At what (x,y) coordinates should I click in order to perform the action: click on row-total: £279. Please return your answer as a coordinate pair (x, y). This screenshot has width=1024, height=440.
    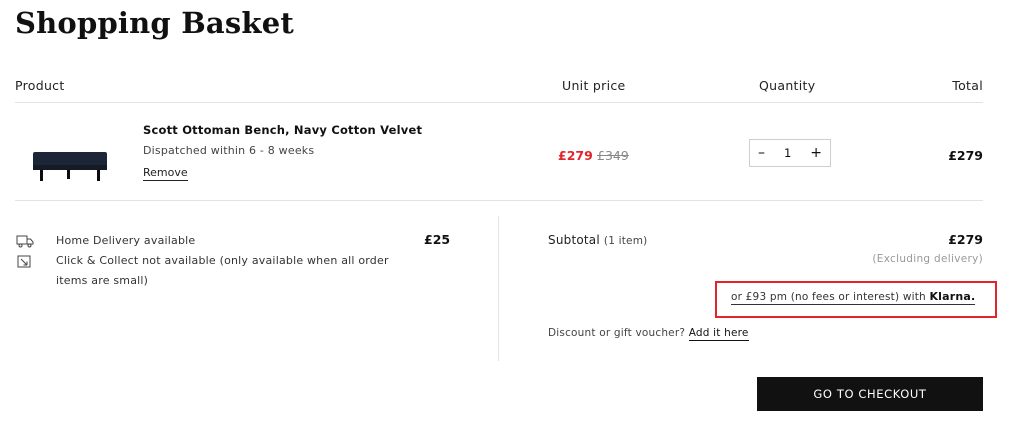
    Looking at the image, I should click on (965, 155).